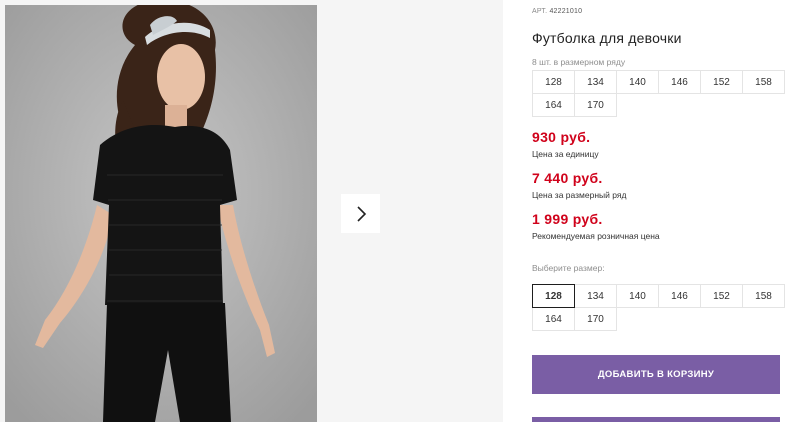  What do you see at coordinates (579, 62) in the screenshot?
I see `pack-sizes-note: 8 шт. в размерном ряду` at bounding box center [579, 62].